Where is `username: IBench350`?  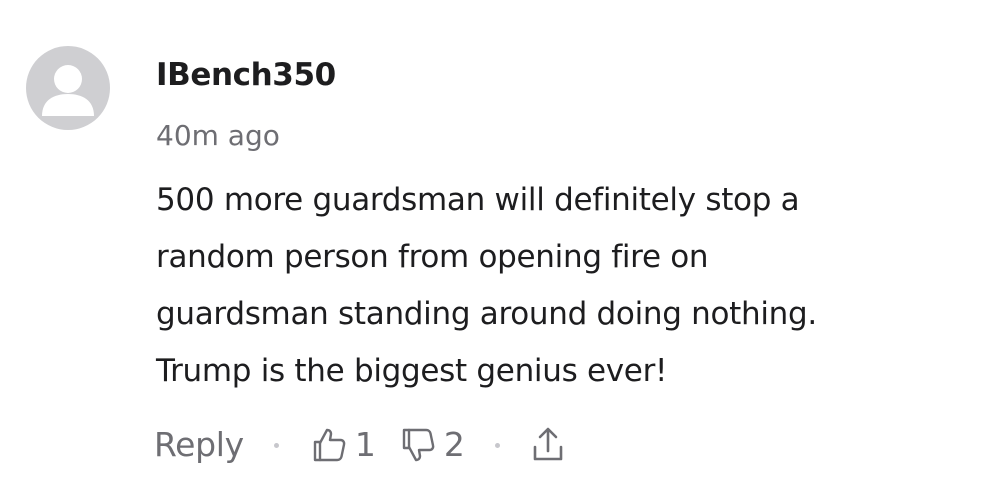
username: IBench350 is located at coordinates (246, 75).